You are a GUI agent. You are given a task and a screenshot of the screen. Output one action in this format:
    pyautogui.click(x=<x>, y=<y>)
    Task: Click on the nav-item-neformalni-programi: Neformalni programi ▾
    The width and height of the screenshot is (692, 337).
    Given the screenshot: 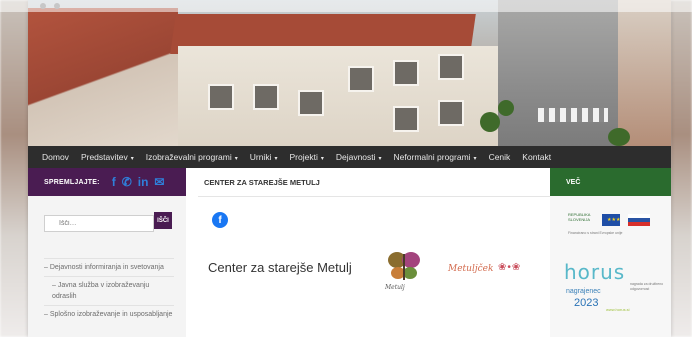 What is the action you would take?
    pyautogui.click(x=435, y=157)
    